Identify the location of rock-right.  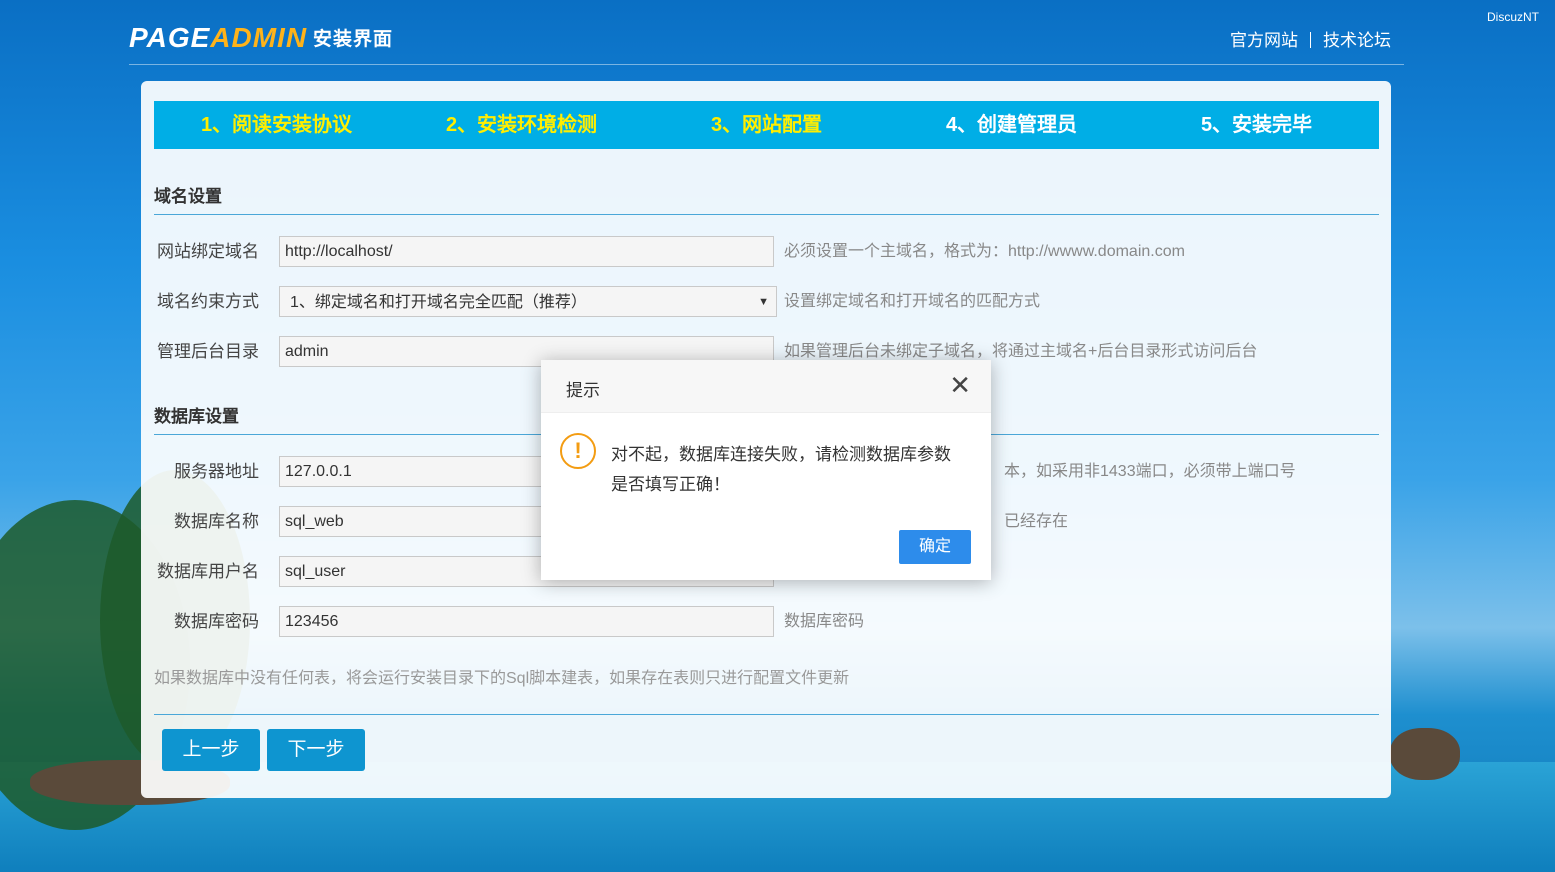
(1425, 754).